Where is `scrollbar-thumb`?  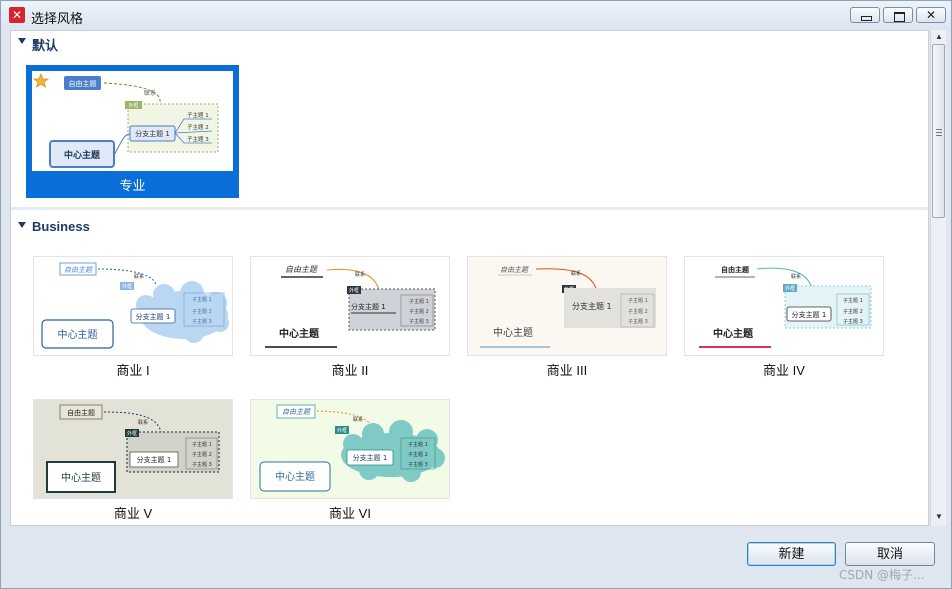 scrollbar-thumb is located at coordinates (938, 131).